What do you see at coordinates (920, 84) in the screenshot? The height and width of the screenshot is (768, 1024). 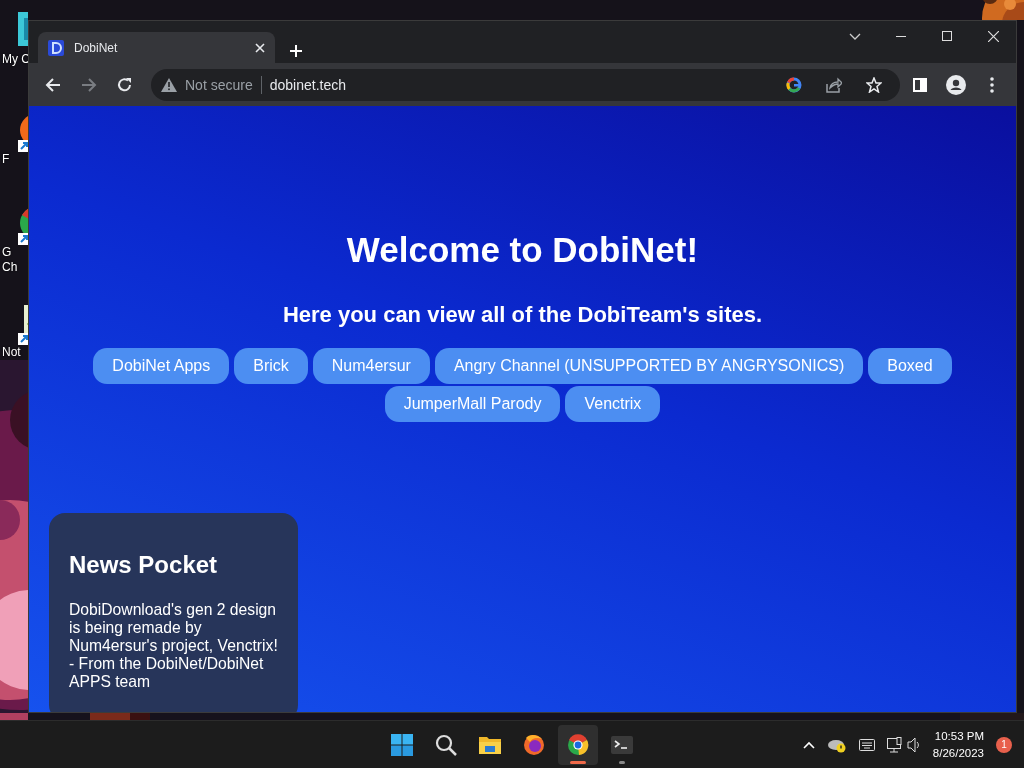 I see `side-panel-icon` at bounding box center [920, 84].